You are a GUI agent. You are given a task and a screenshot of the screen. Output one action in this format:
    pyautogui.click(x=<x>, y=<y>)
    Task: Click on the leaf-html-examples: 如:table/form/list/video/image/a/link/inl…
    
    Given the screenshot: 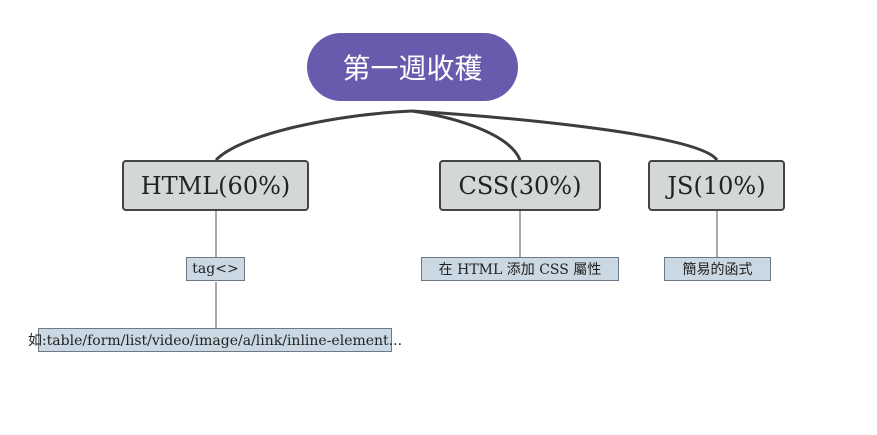 What is the action you would take?
    pyautogui.click(x=215, y=340)
    